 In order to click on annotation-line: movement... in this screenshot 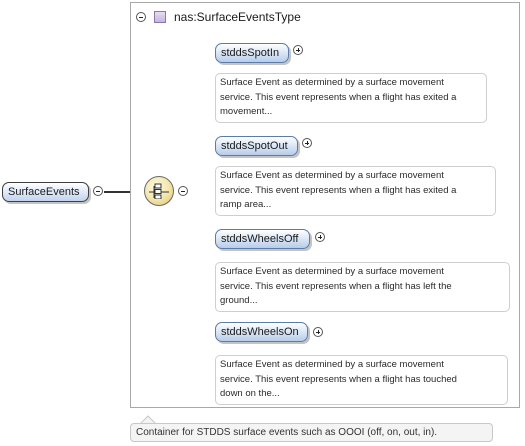, I will do `click(246, 111)`.